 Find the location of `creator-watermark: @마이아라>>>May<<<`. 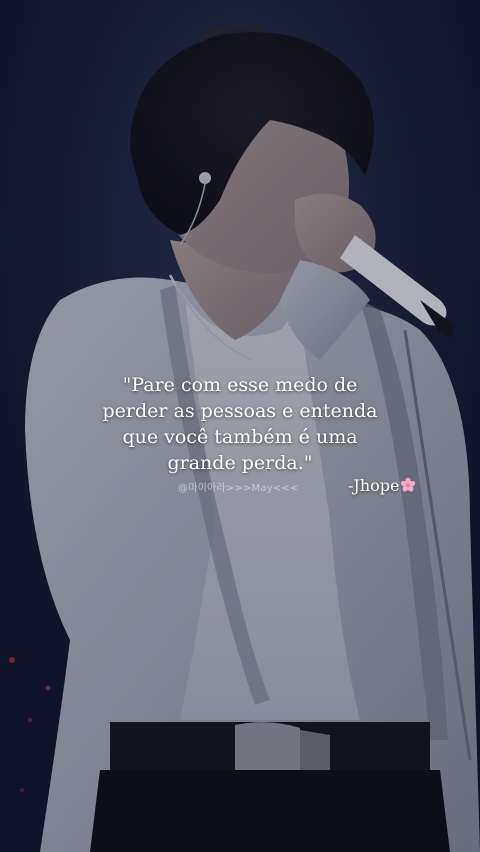

creator-watermark: @마이아라>>>May<<< is located at coordinates (238, 488).